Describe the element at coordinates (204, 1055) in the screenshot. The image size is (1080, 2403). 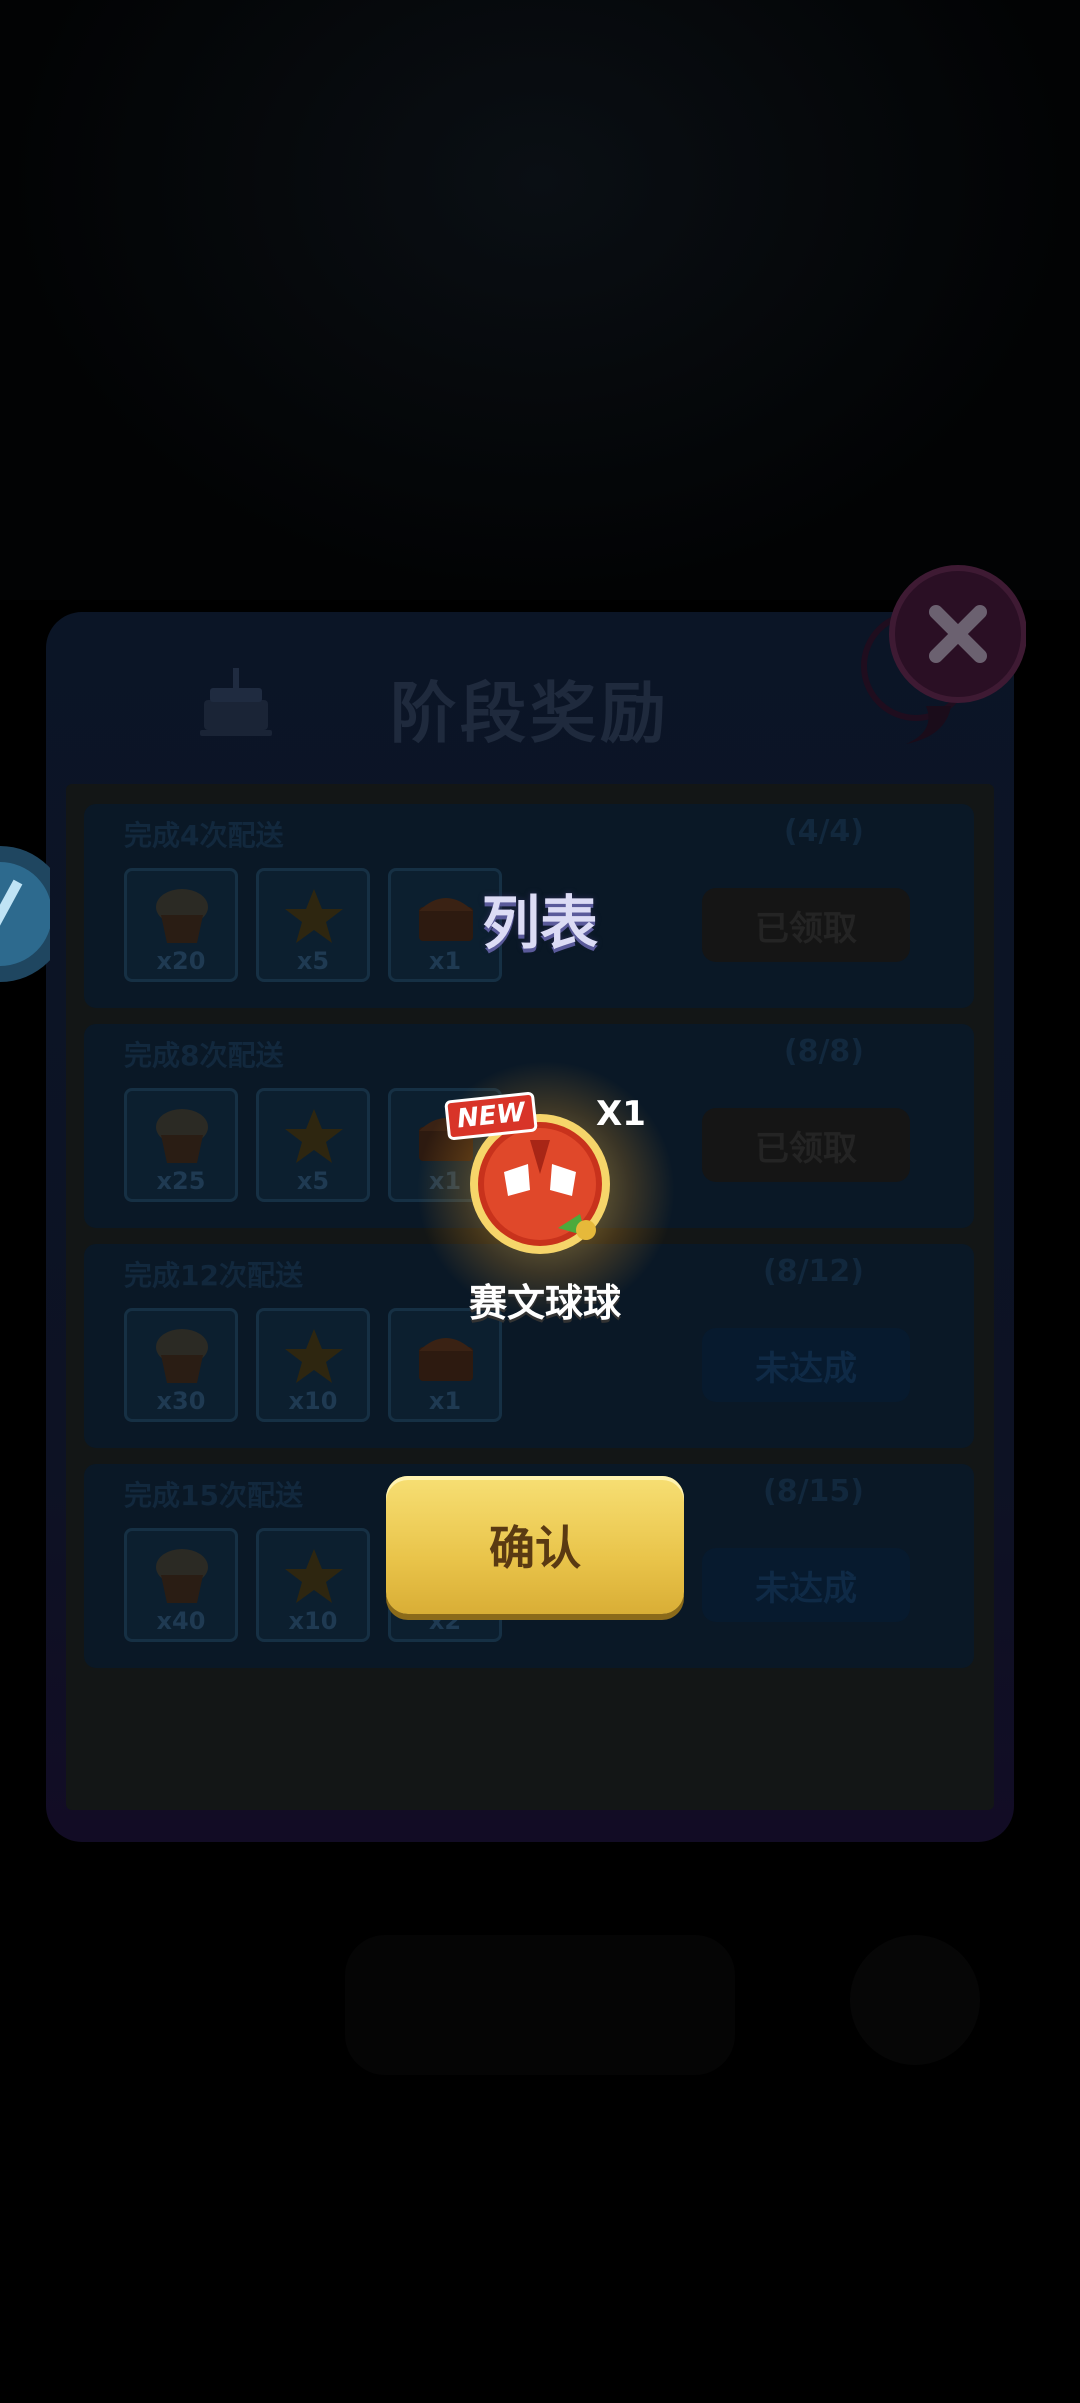
I see `row-title: 完成8次配送` at that location.